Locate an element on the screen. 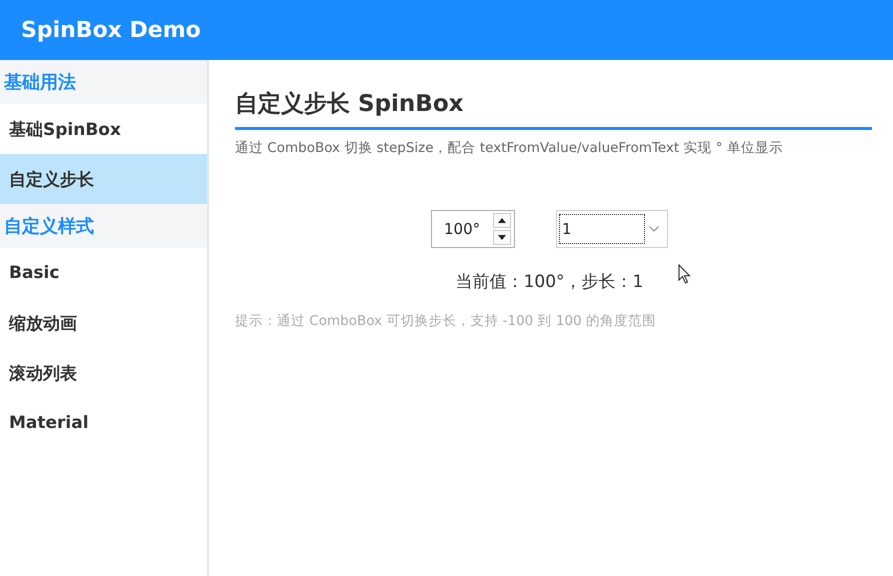  decrement-button is located at coordinates (502, 237).